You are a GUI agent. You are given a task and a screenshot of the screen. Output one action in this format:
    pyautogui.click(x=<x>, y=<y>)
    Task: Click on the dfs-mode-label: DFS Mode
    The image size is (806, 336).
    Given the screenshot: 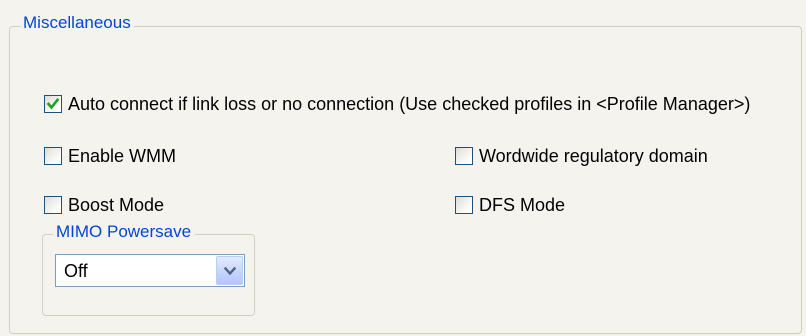 What is the action you would take?
    pyautogui.click(x=522, y=205)
    